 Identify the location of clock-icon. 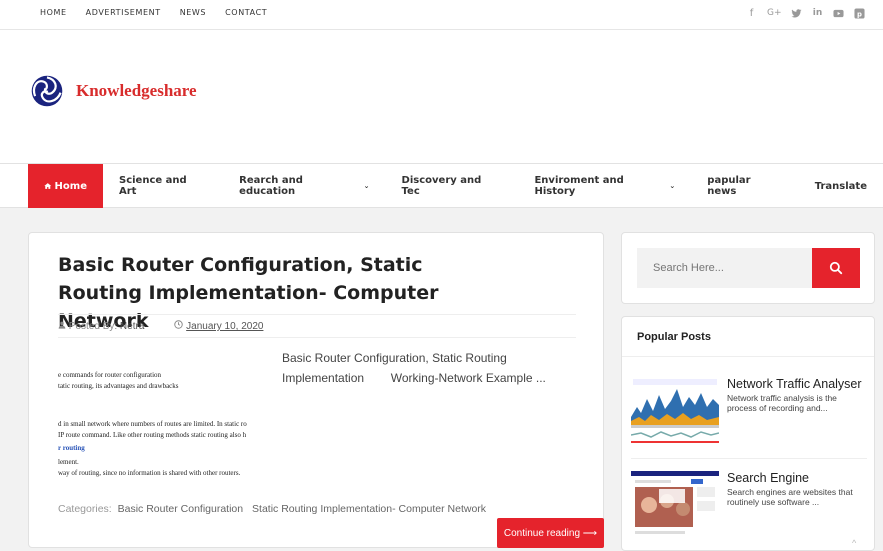
(179, 324).